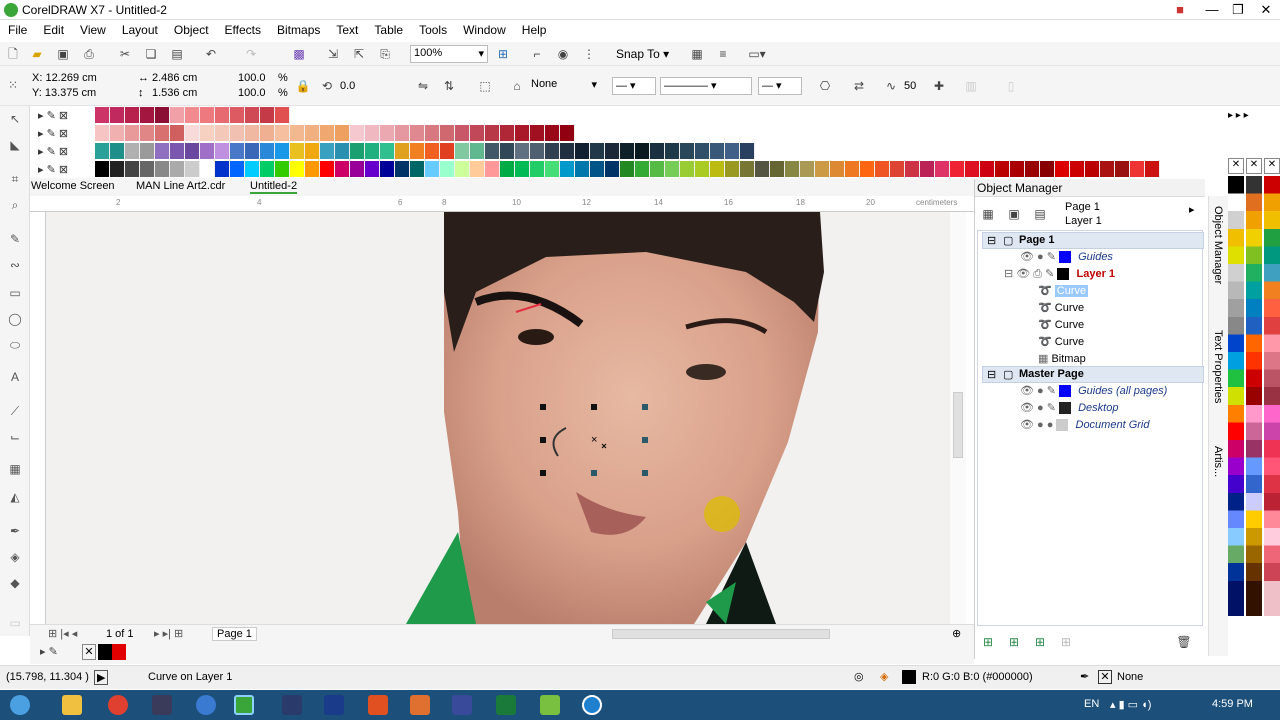  Describe the element at coordinates (1066, 257) in the screenshot. I see `tree-guides: 👁 ● ✎ Guides` at that location.